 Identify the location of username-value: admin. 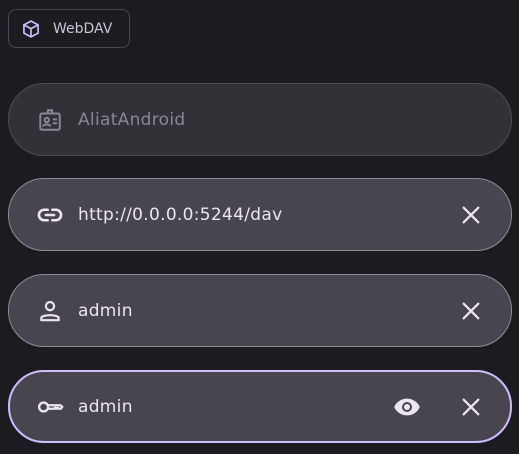
(267, 311).